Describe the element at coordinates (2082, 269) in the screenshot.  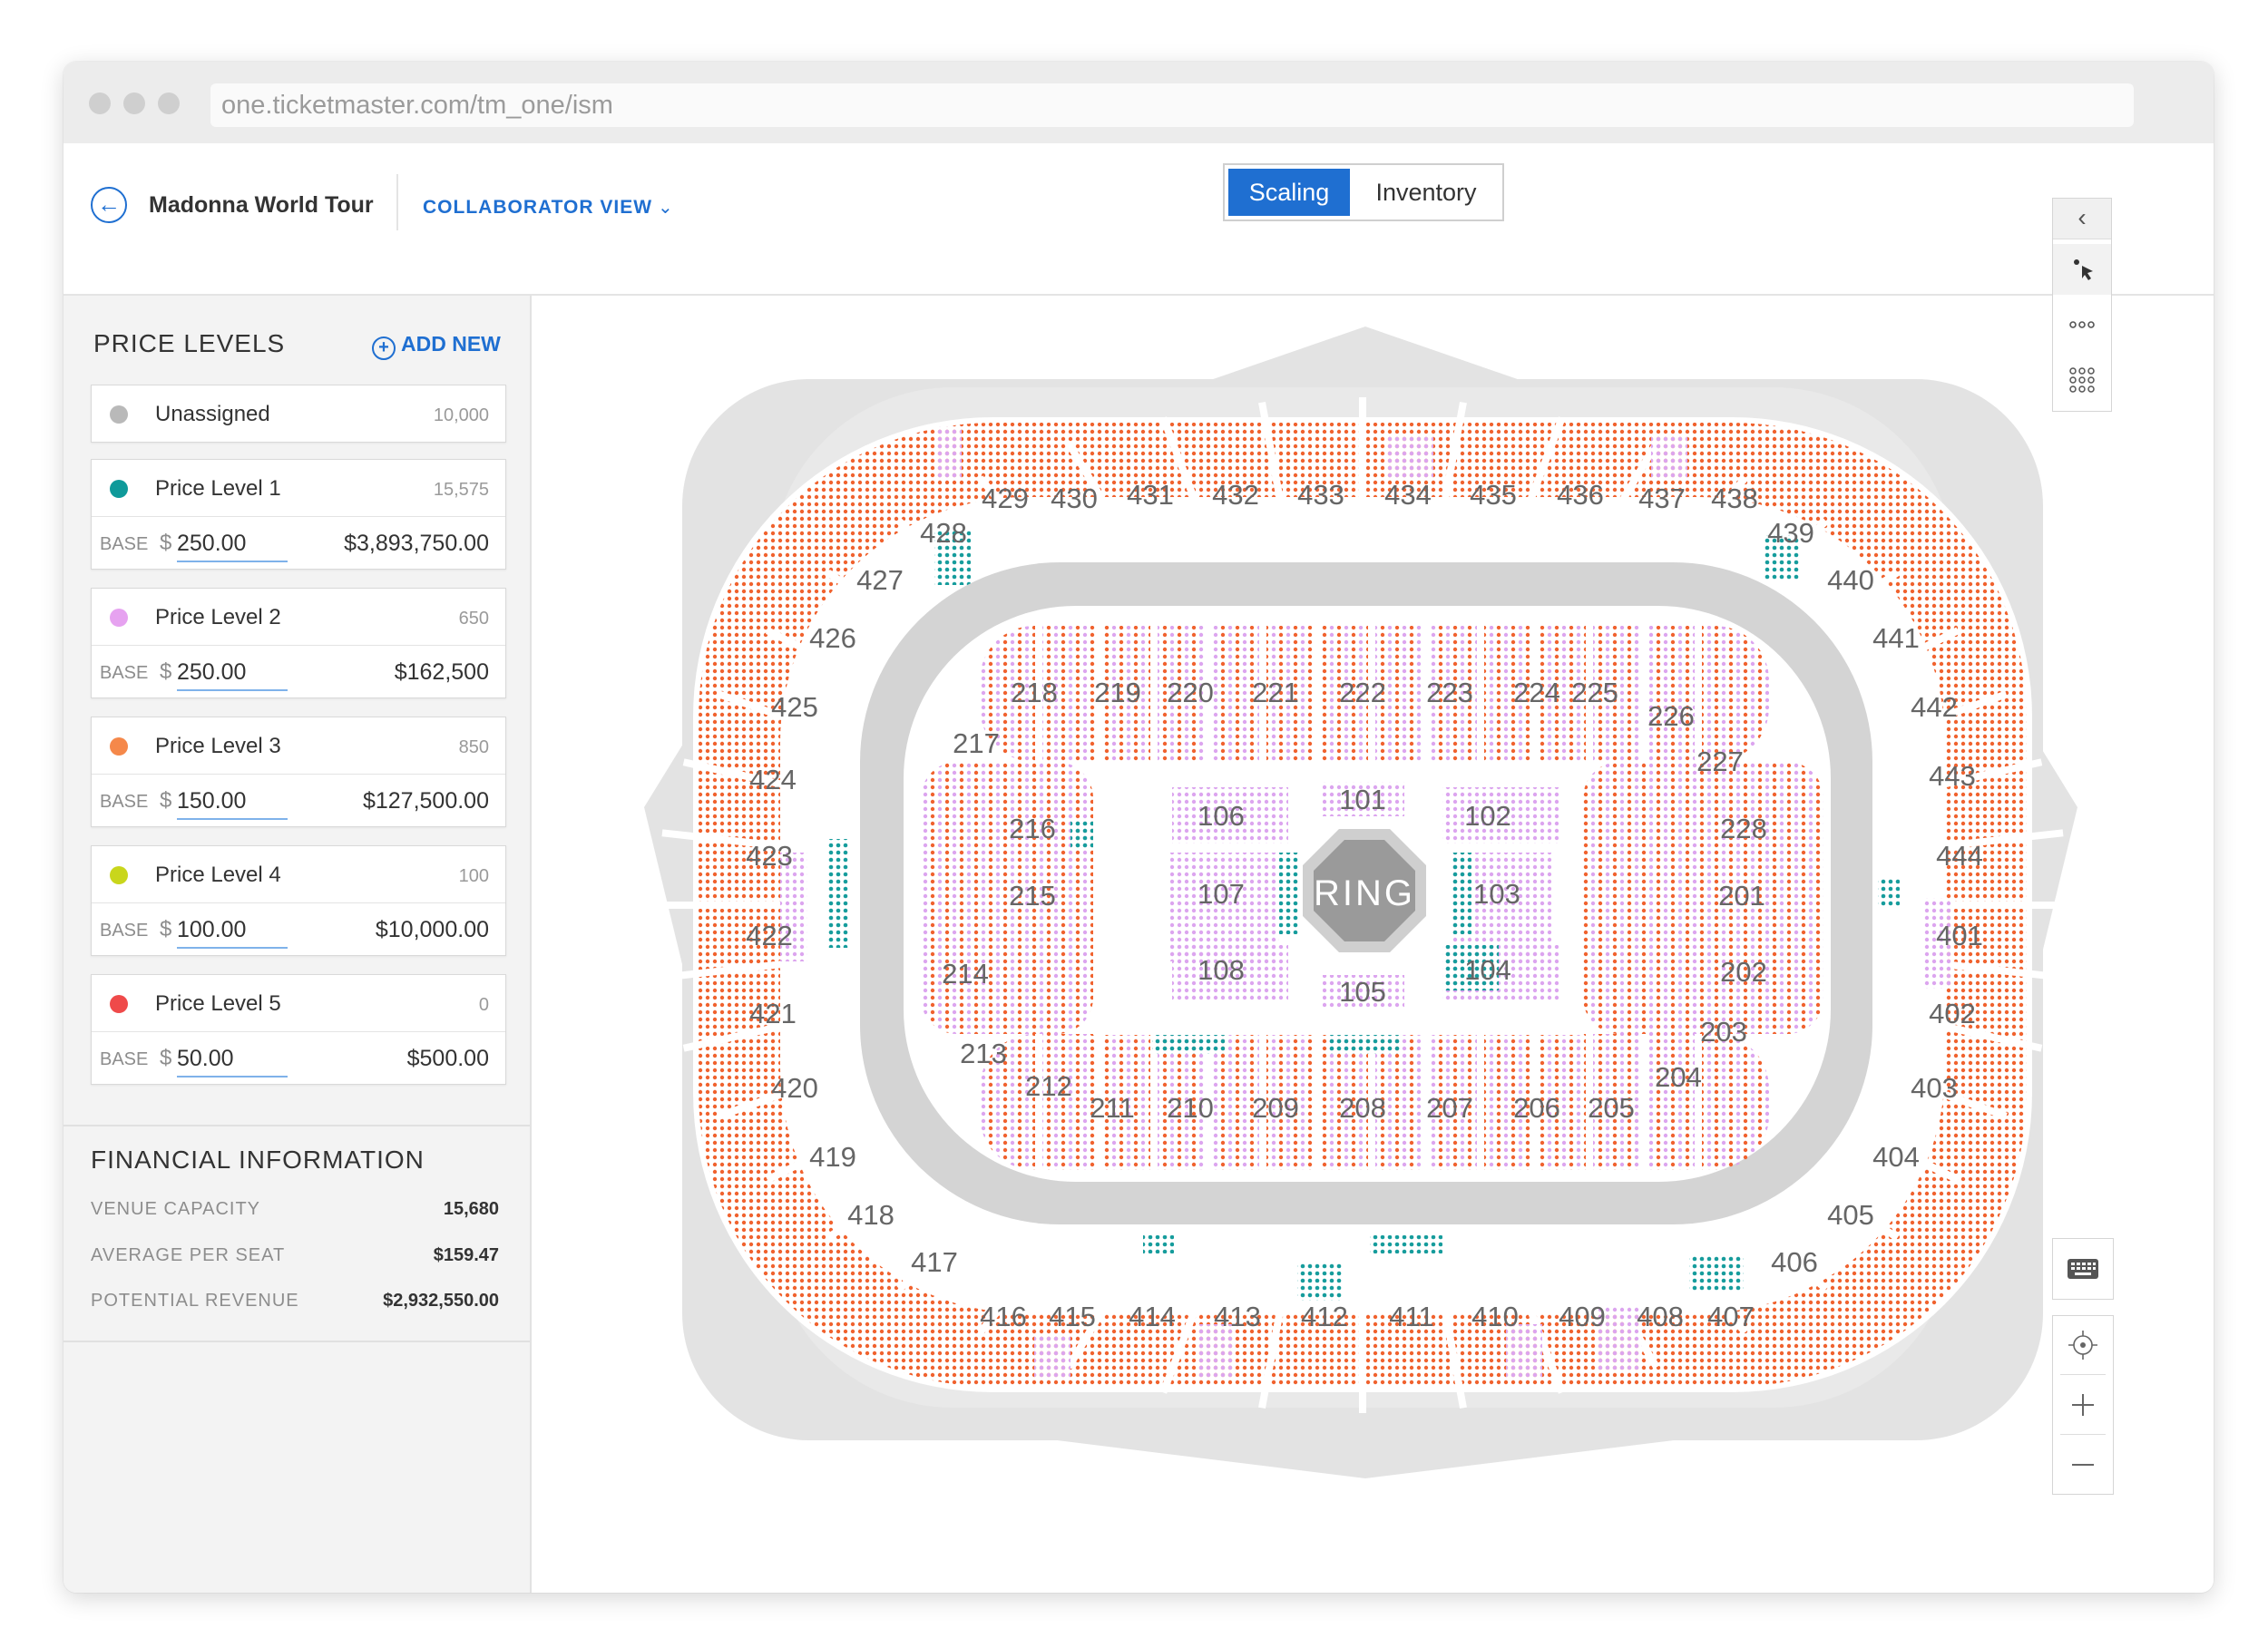
I see `pointer-select-icon` at that location.